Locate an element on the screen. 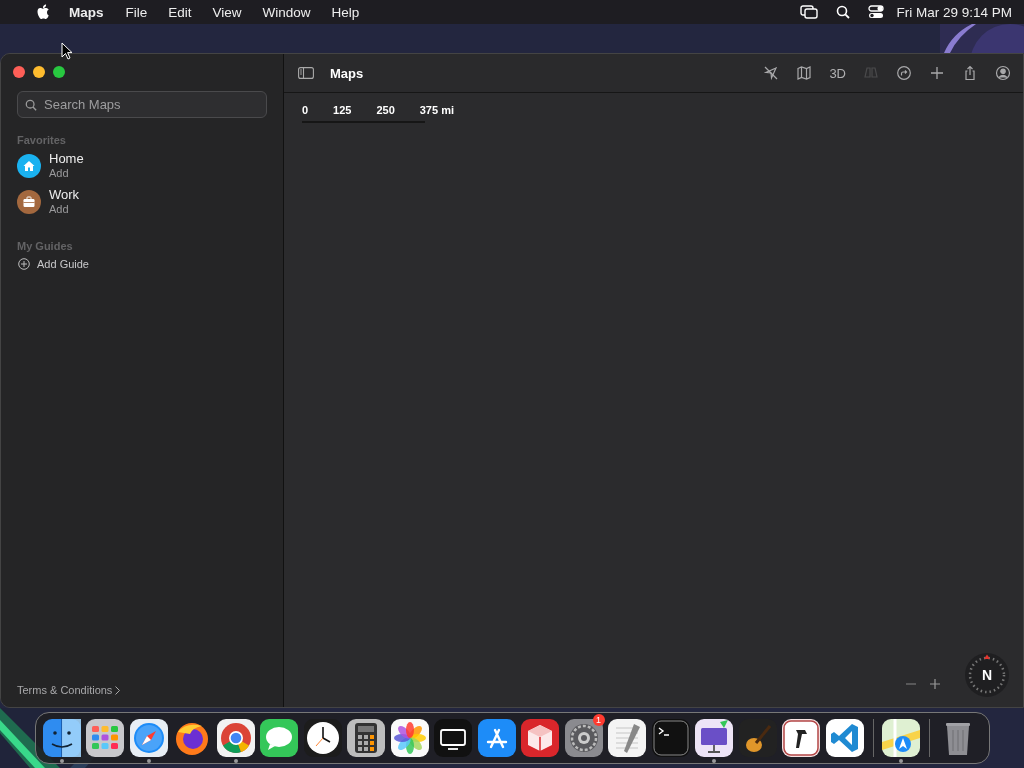 Image resolution: width=1024 pixels, height=768 pixels. sidebar-toggle-icon is located at coordinates (306, 73).